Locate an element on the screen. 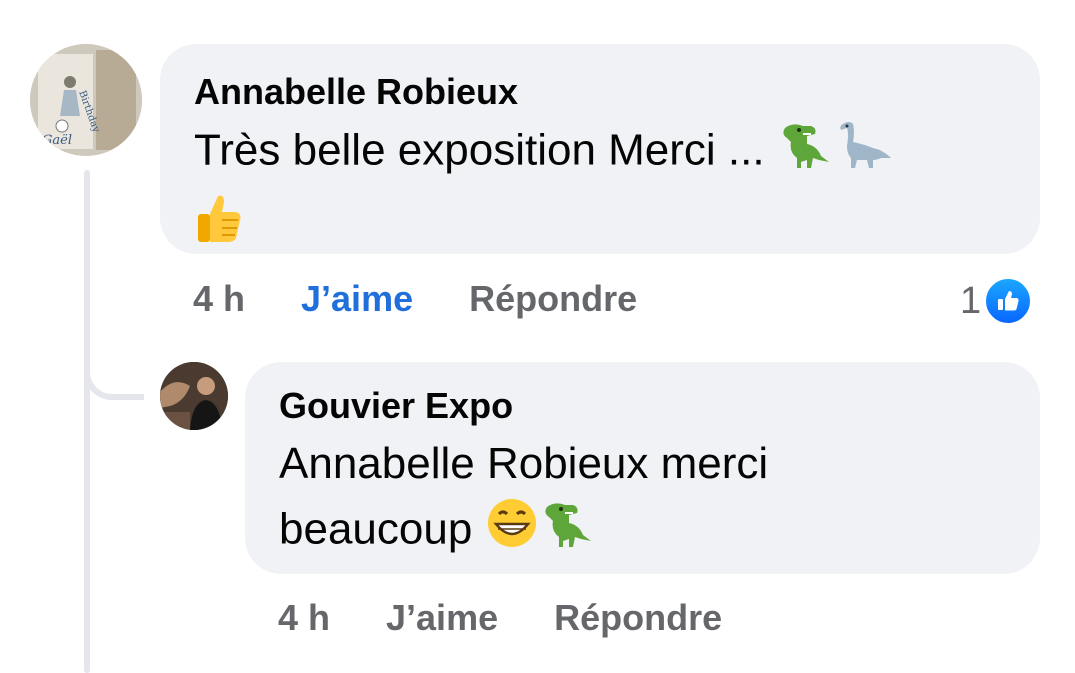  comment-actions: 4 h J’aime Répondre is located at coordinates (415, 299).